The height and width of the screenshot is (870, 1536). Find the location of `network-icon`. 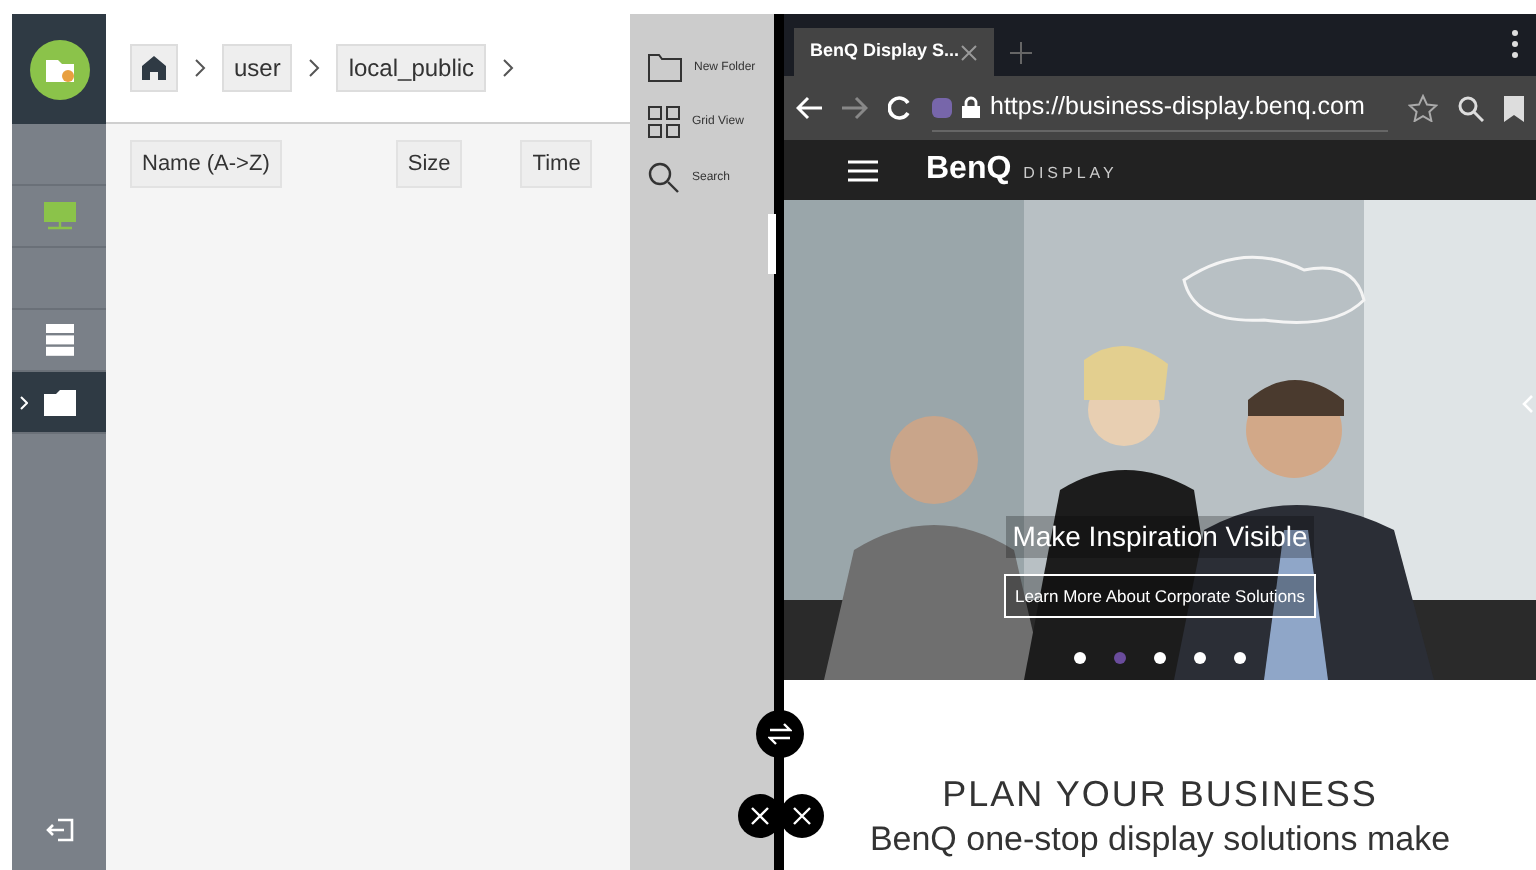

network-icon is located at coordinates (59, 216).